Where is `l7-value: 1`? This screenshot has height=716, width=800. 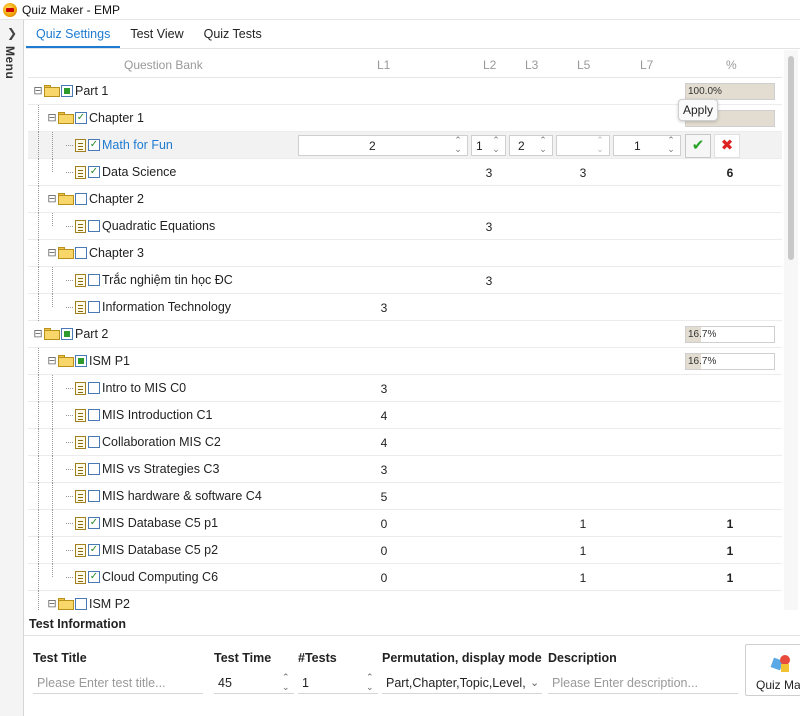 l7-value: 1 is located at coordinates (637, 146).